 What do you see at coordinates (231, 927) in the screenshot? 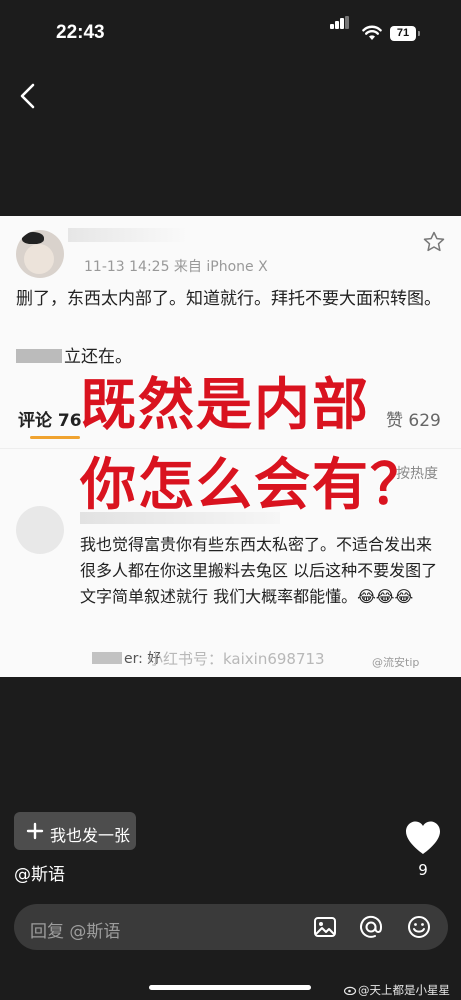
I see `reply-input: 回复 @斯语` at bounding box center [231, 927].